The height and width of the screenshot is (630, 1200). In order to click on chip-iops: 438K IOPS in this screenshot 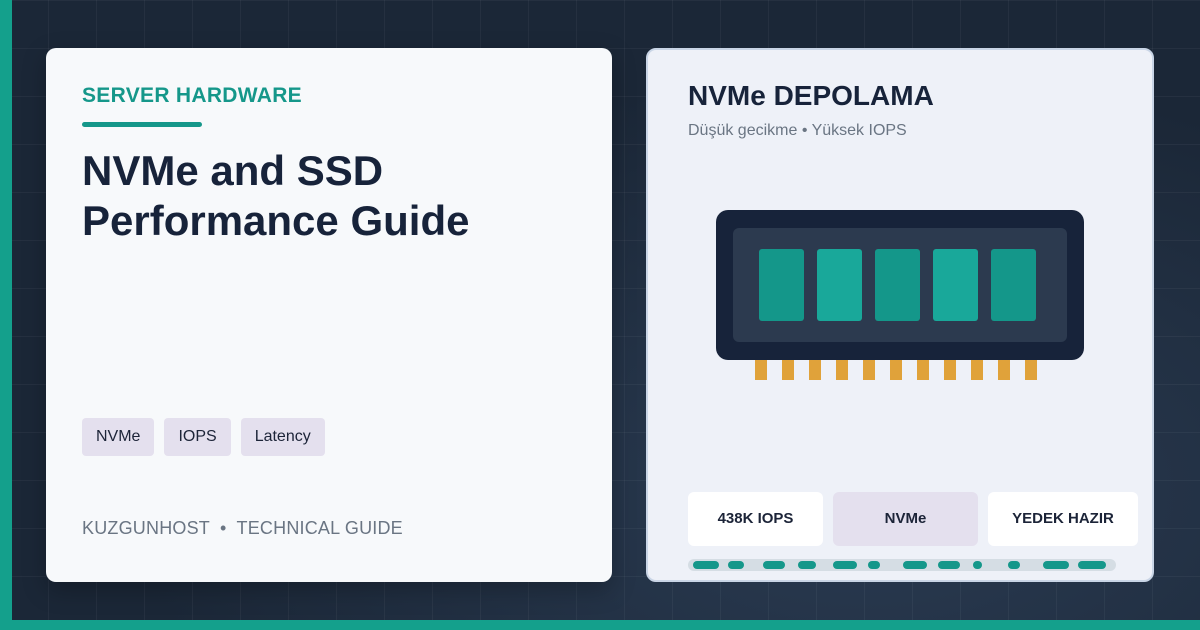, I will do `click(755, 519)`.